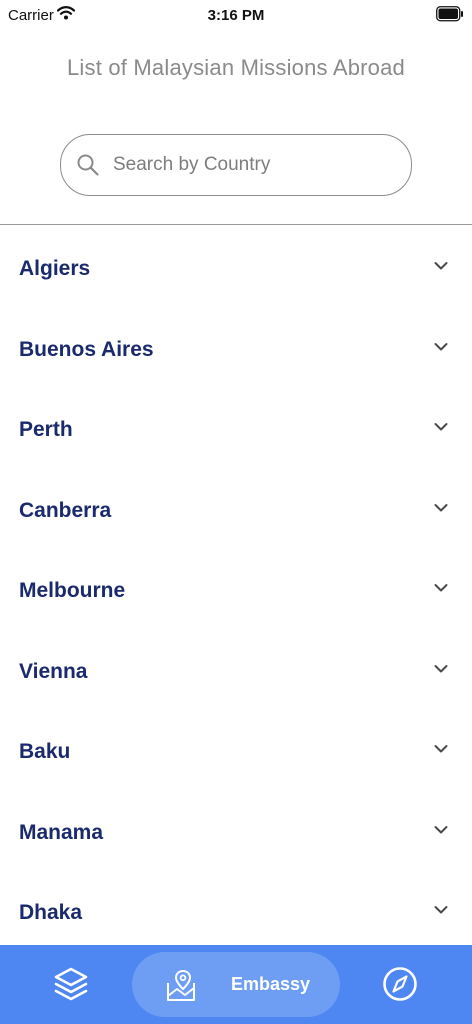  I want to click on list-item-label: Perth, so click(46, 429).